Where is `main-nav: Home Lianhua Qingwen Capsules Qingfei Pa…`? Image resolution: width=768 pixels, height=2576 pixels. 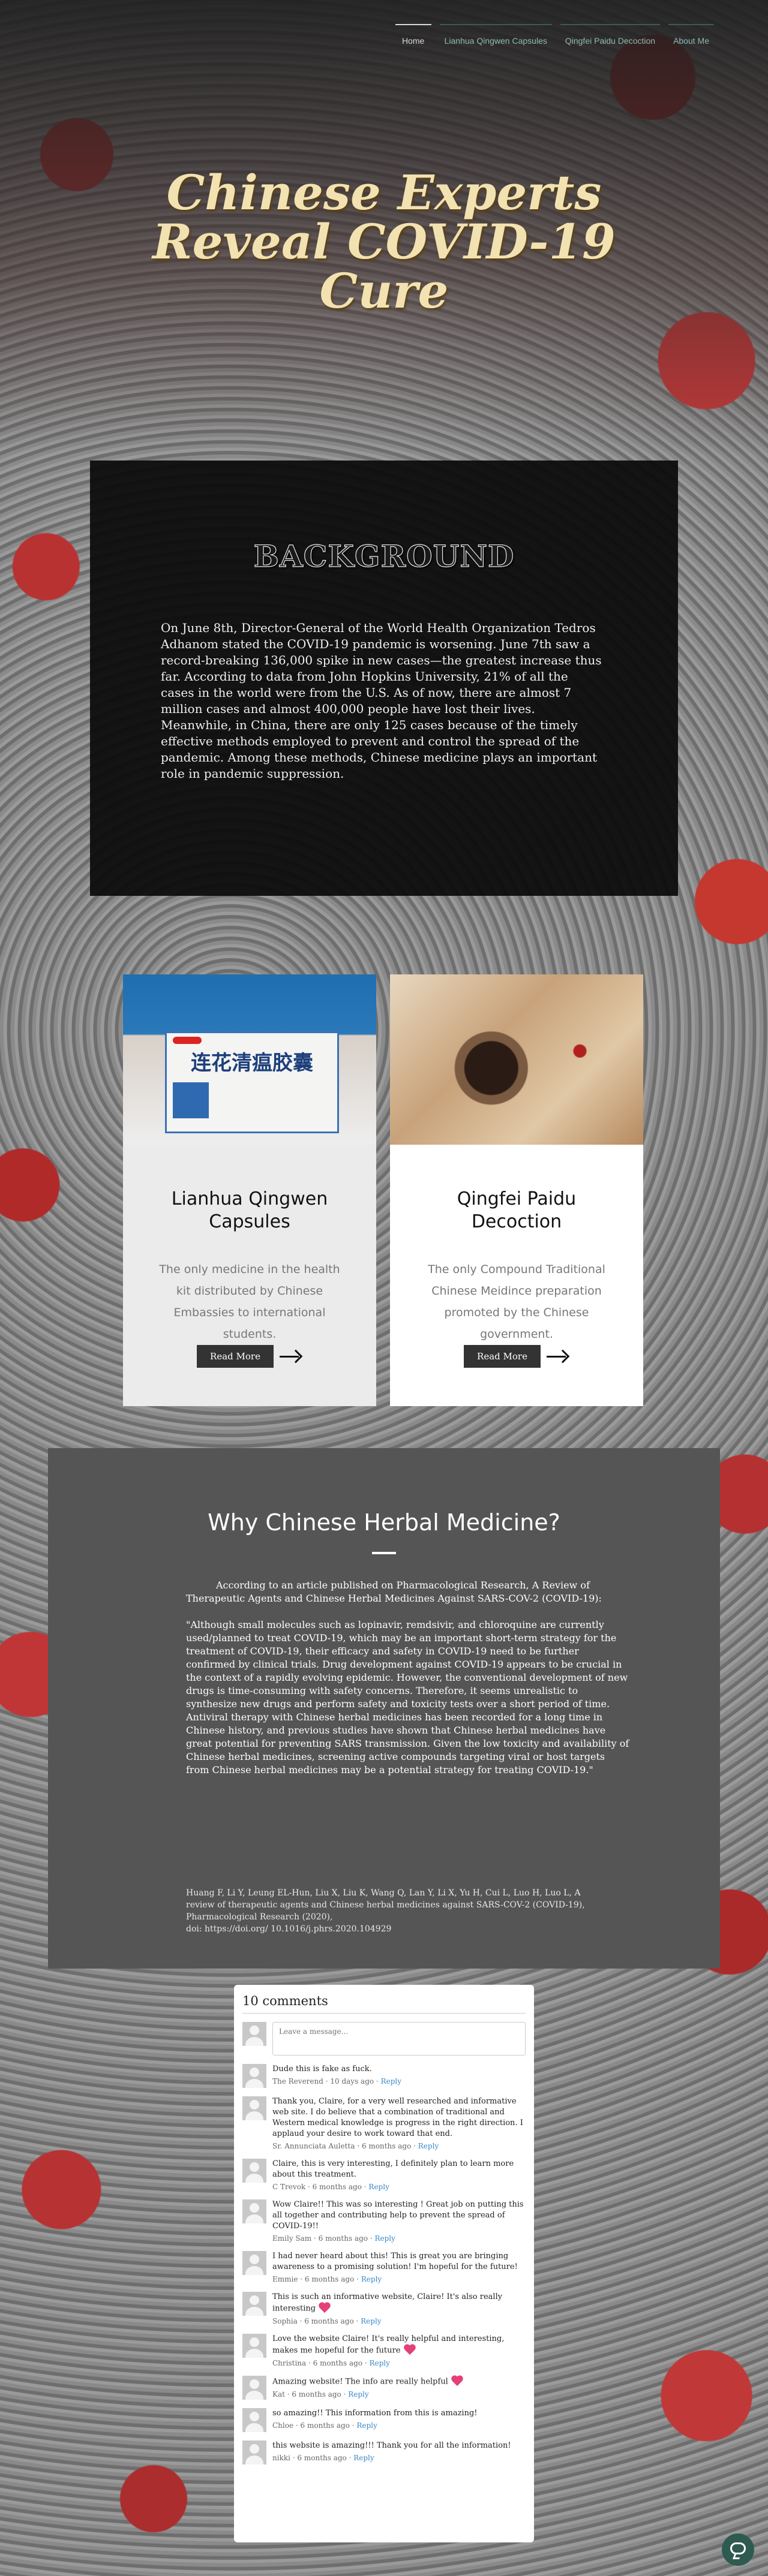
main-nav: Home Lianhua Qingwen Capsules Qingfei Pa… is located at coordinates (554, 36).